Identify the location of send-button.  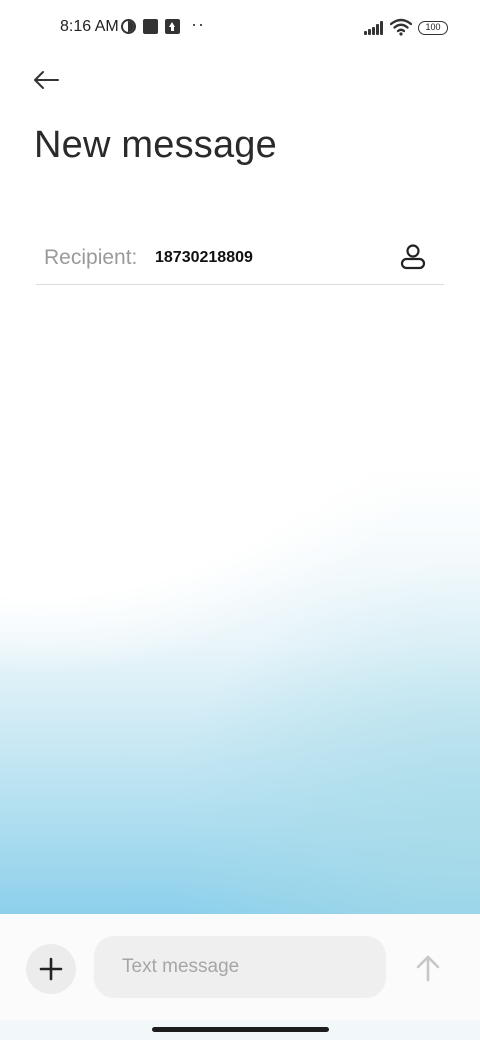
(428, 968).